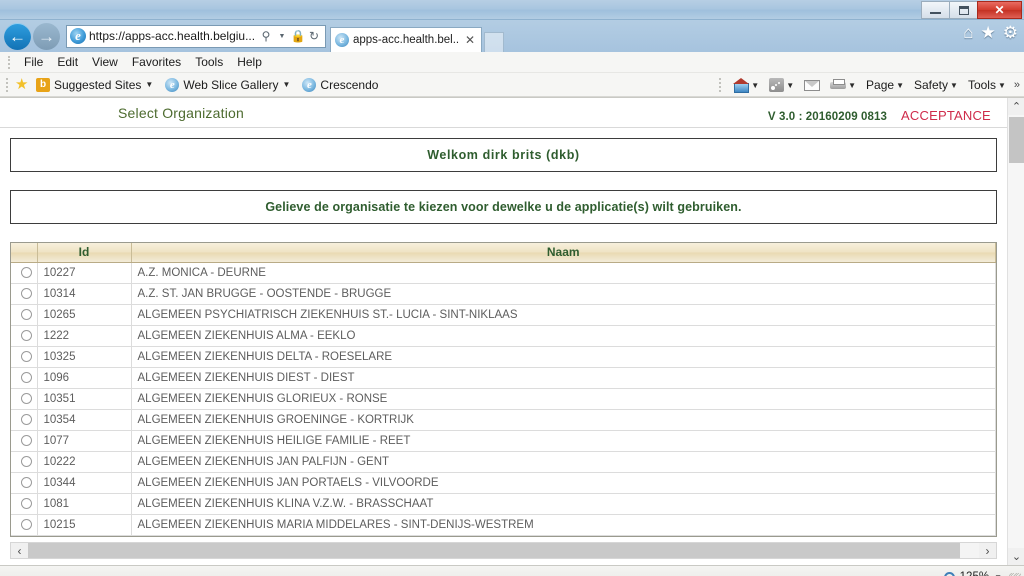 This screenshot has width=1024, height=576. I want to click on overflow-chevron-icon: », so click(1016, 85).